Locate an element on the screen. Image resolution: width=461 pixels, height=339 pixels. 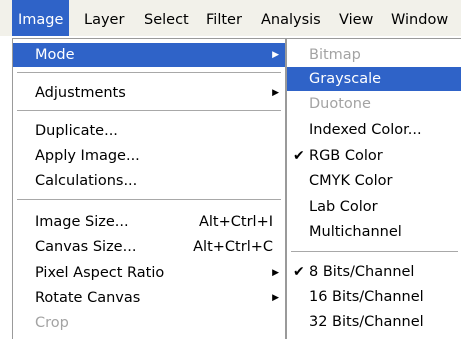
menu-item-mode: Mode ▶ is located at coordinates (149, 55).